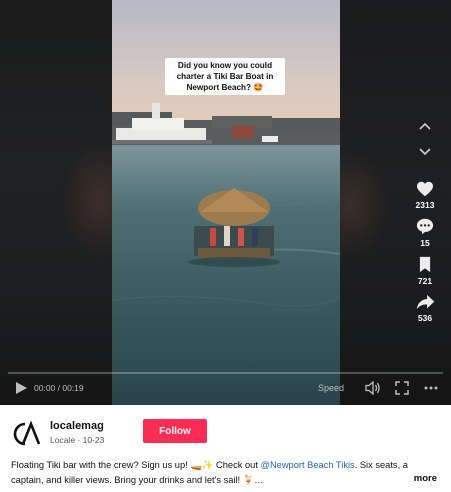 This screenshot has width=451, height=492. What do you see at coordinates (175, 431) in the screenshot?
I see `follow-button: Follow` at bounding box center [175, 431].